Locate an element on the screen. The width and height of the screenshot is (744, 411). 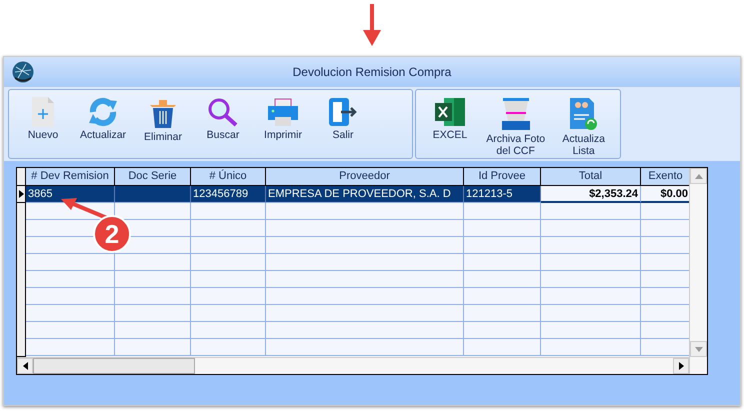
toolbar-button: EXCEL is located at coordinates (450, 119).